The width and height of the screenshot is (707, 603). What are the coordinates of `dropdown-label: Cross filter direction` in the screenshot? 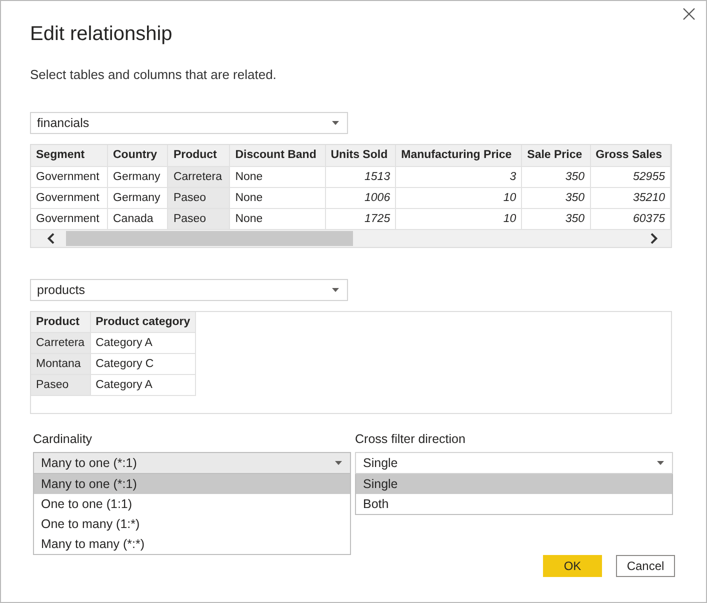 It's located at (410, 439).